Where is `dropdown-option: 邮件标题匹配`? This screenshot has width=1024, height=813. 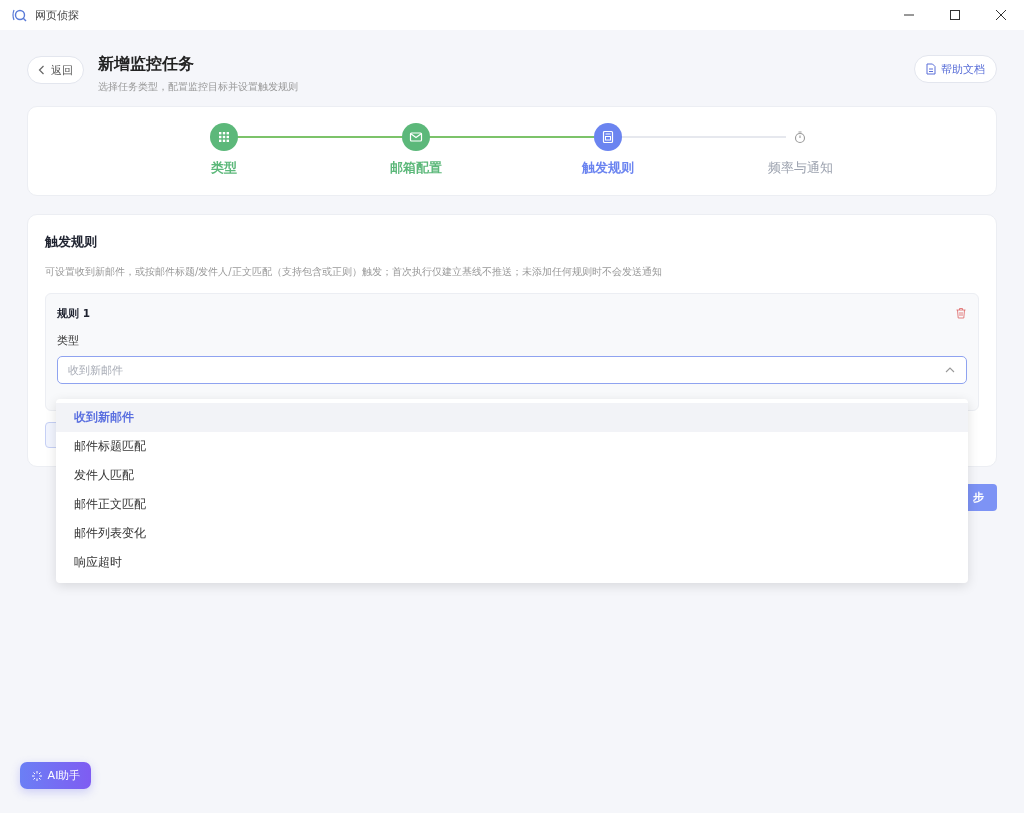 dropdown-option: 邮件标题匹配 is located at coordinates (512, 446).